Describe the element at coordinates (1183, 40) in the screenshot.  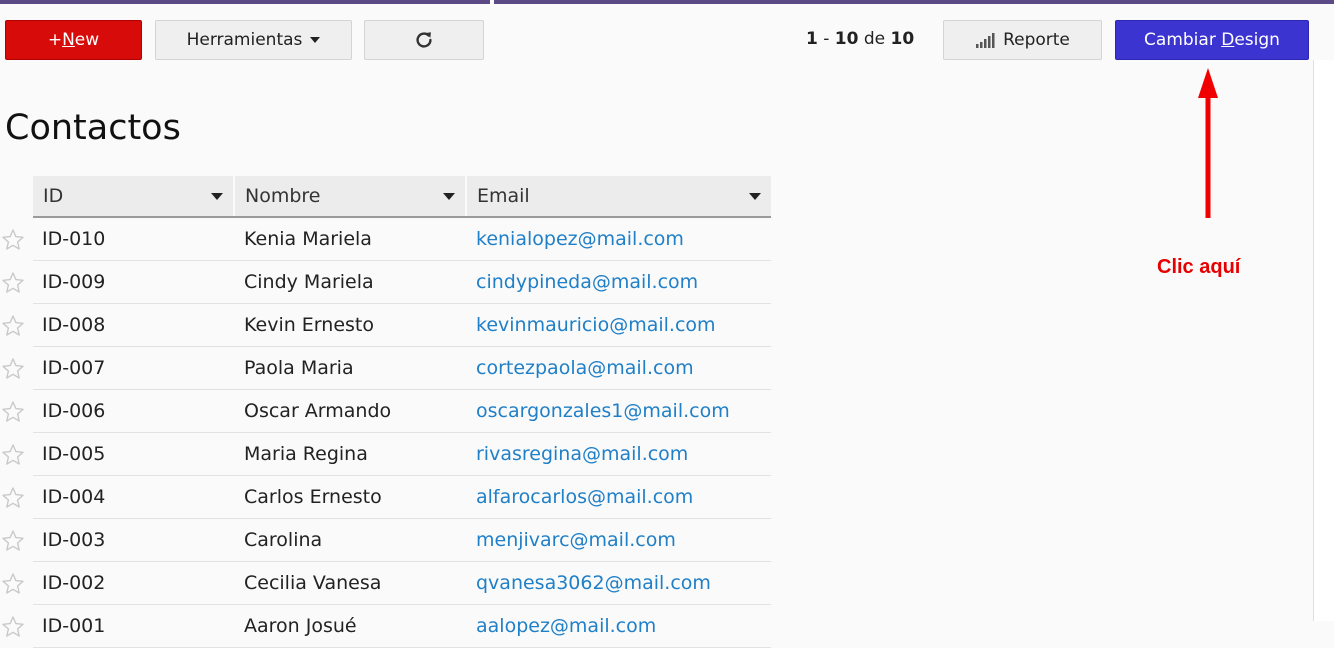
I see `design-prefix: Cambiar` at that location.